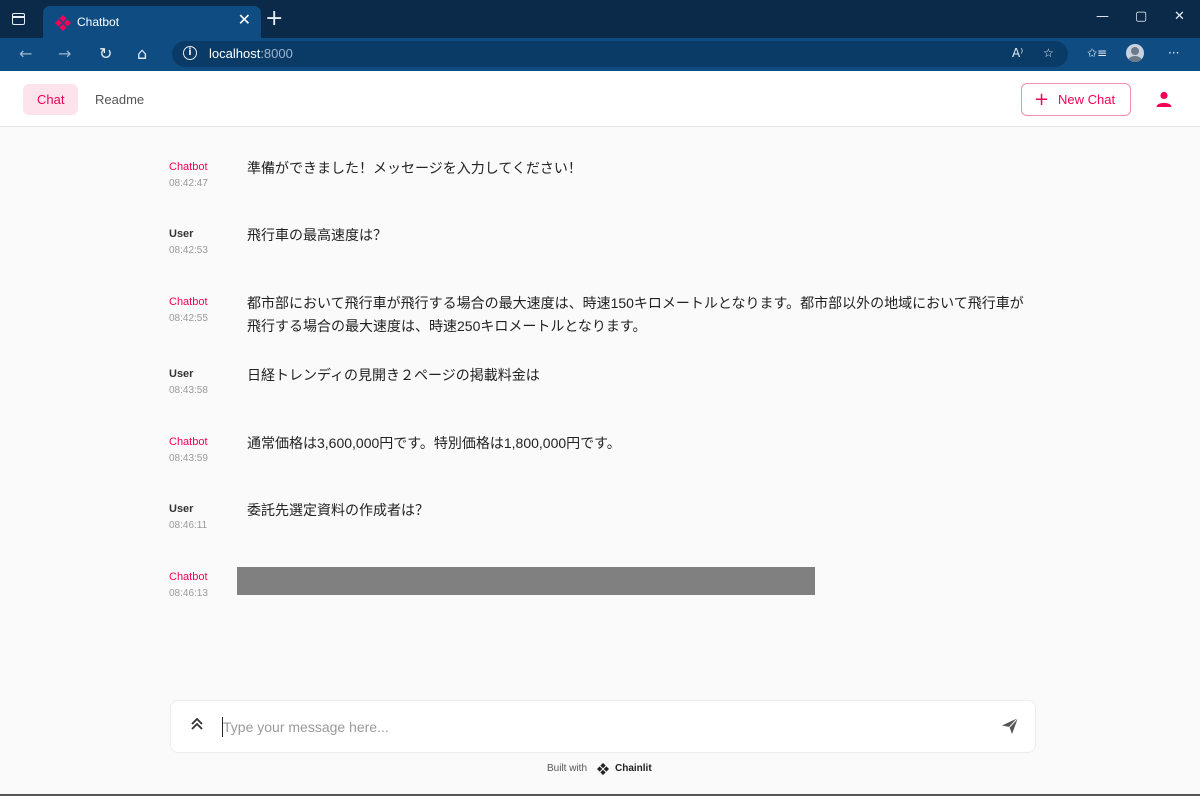  Describe the element at coordinates (1179, 16) in the screenshot. I see `window-close-icon: ✕` at that location.